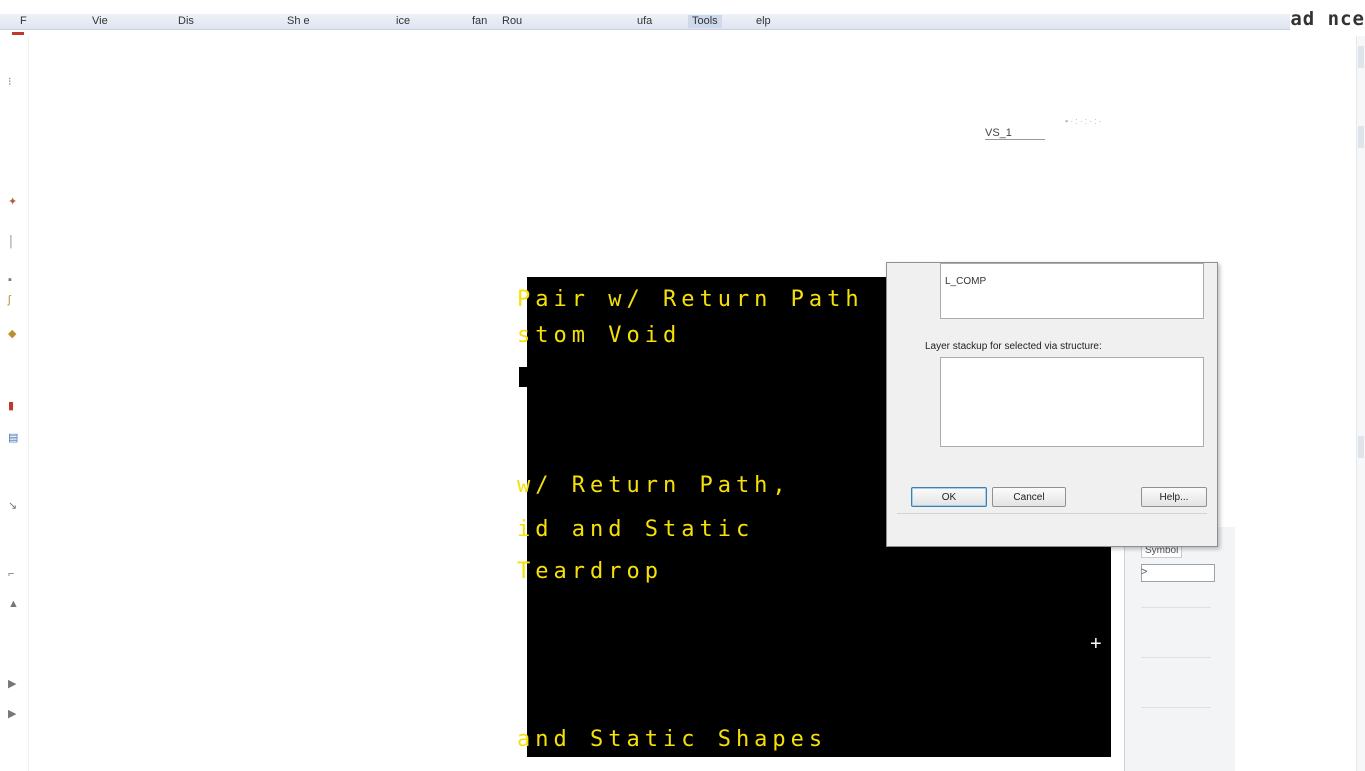  Describe the element at coordinates (523, 377) in the screenshot. I see `canvas-edge-mark` at that location.